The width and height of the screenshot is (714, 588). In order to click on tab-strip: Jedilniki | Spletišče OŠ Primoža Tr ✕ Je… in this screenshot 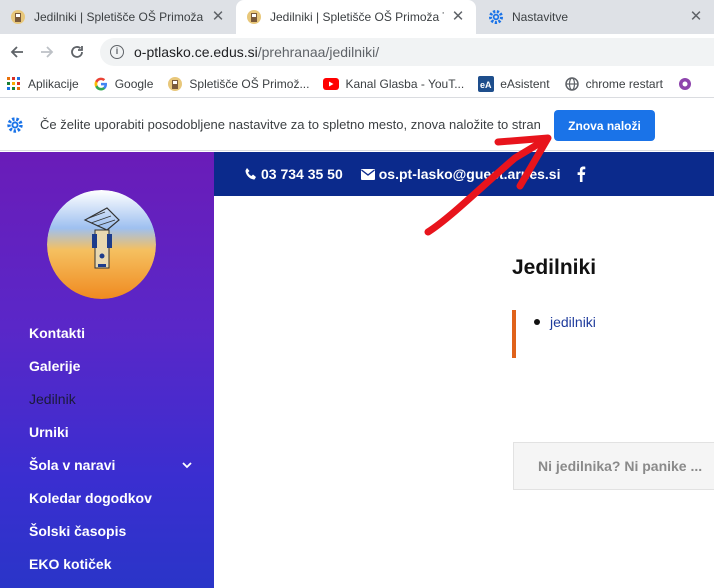, I will do `click(357, 17)`.